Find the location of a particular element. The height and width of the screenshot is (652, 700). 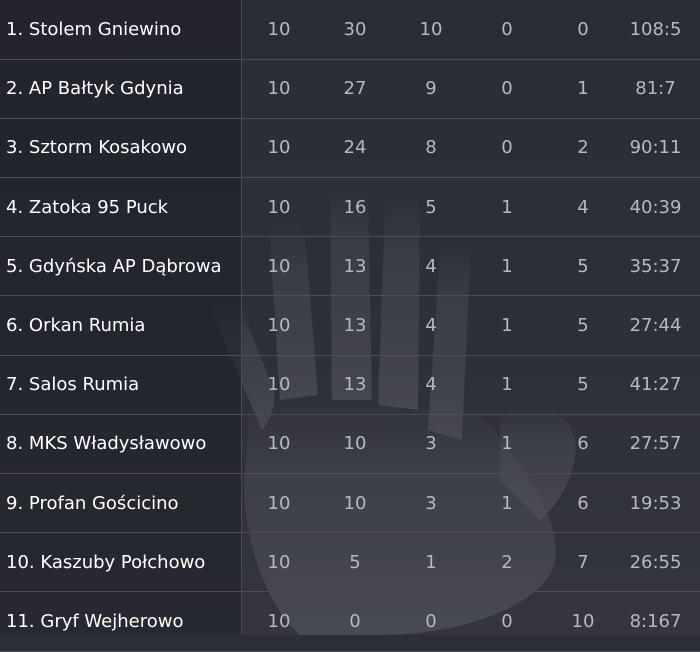

goals-cell: 27:44 is located at coordinates (660, 325).